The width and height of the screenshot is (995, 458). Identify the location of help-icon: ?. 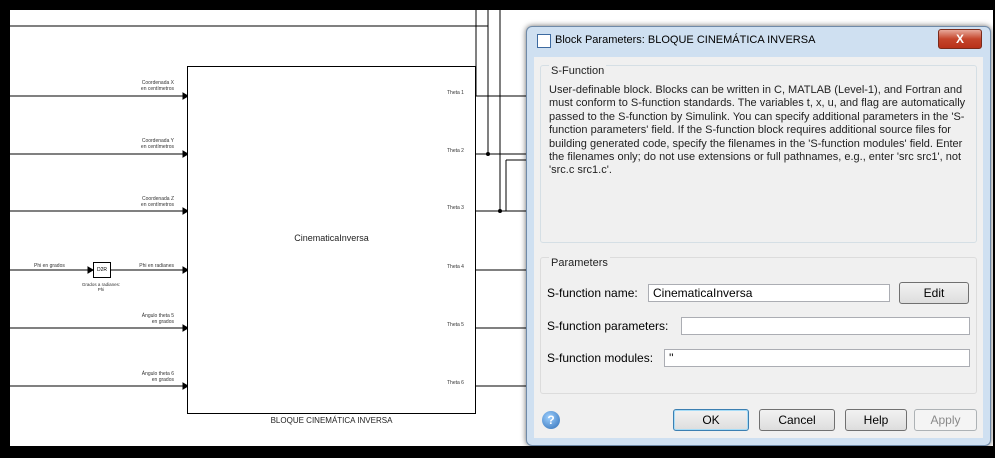
(551, 420).